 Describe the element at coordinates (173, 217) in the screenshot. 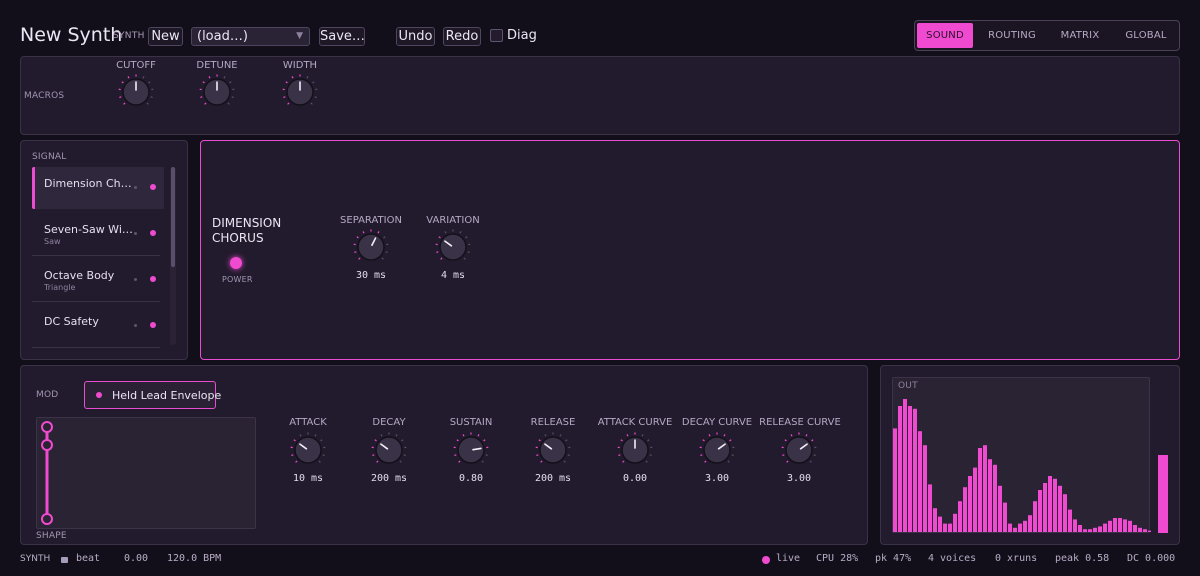

I see `signal-scroll-thumb` at that location.